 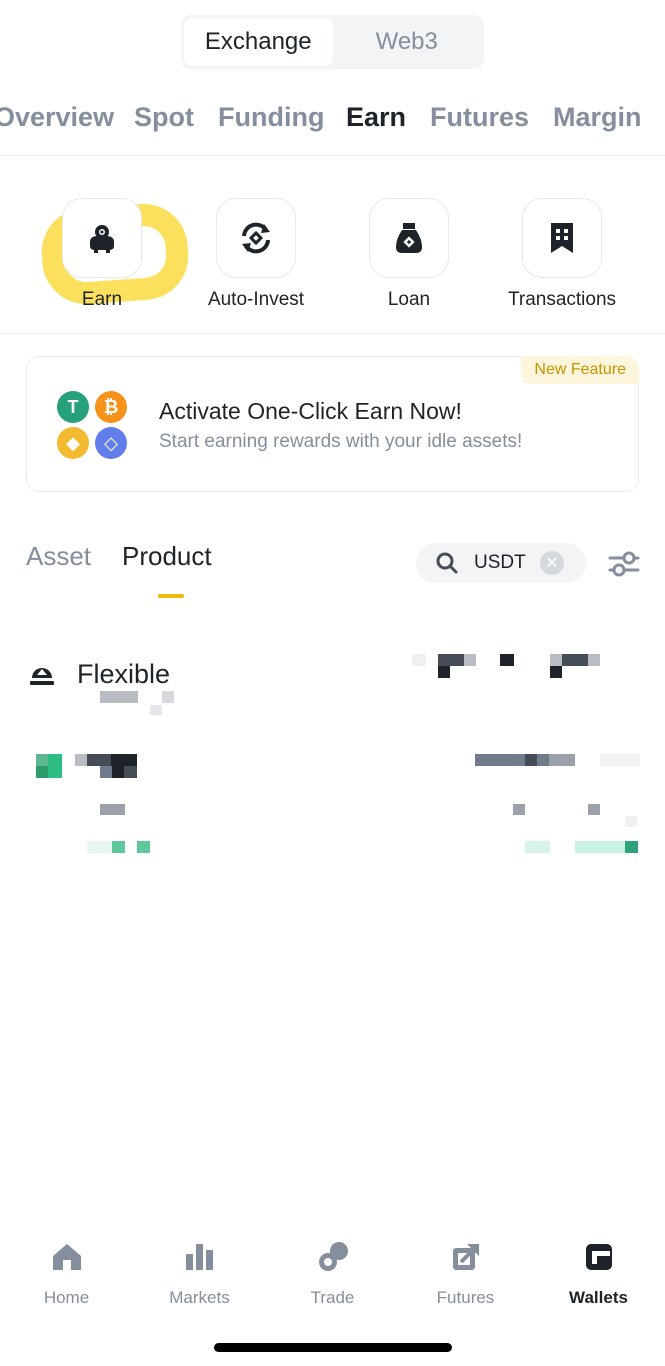 I want to click on coin-cluster: T ₿ ◆ ◇, so click(x=93, y=425).